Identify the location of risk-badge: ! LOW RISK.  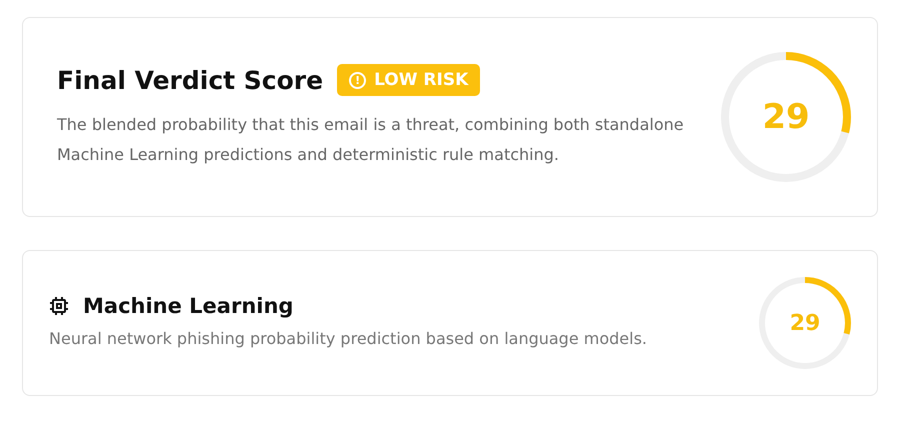
(408, 80).